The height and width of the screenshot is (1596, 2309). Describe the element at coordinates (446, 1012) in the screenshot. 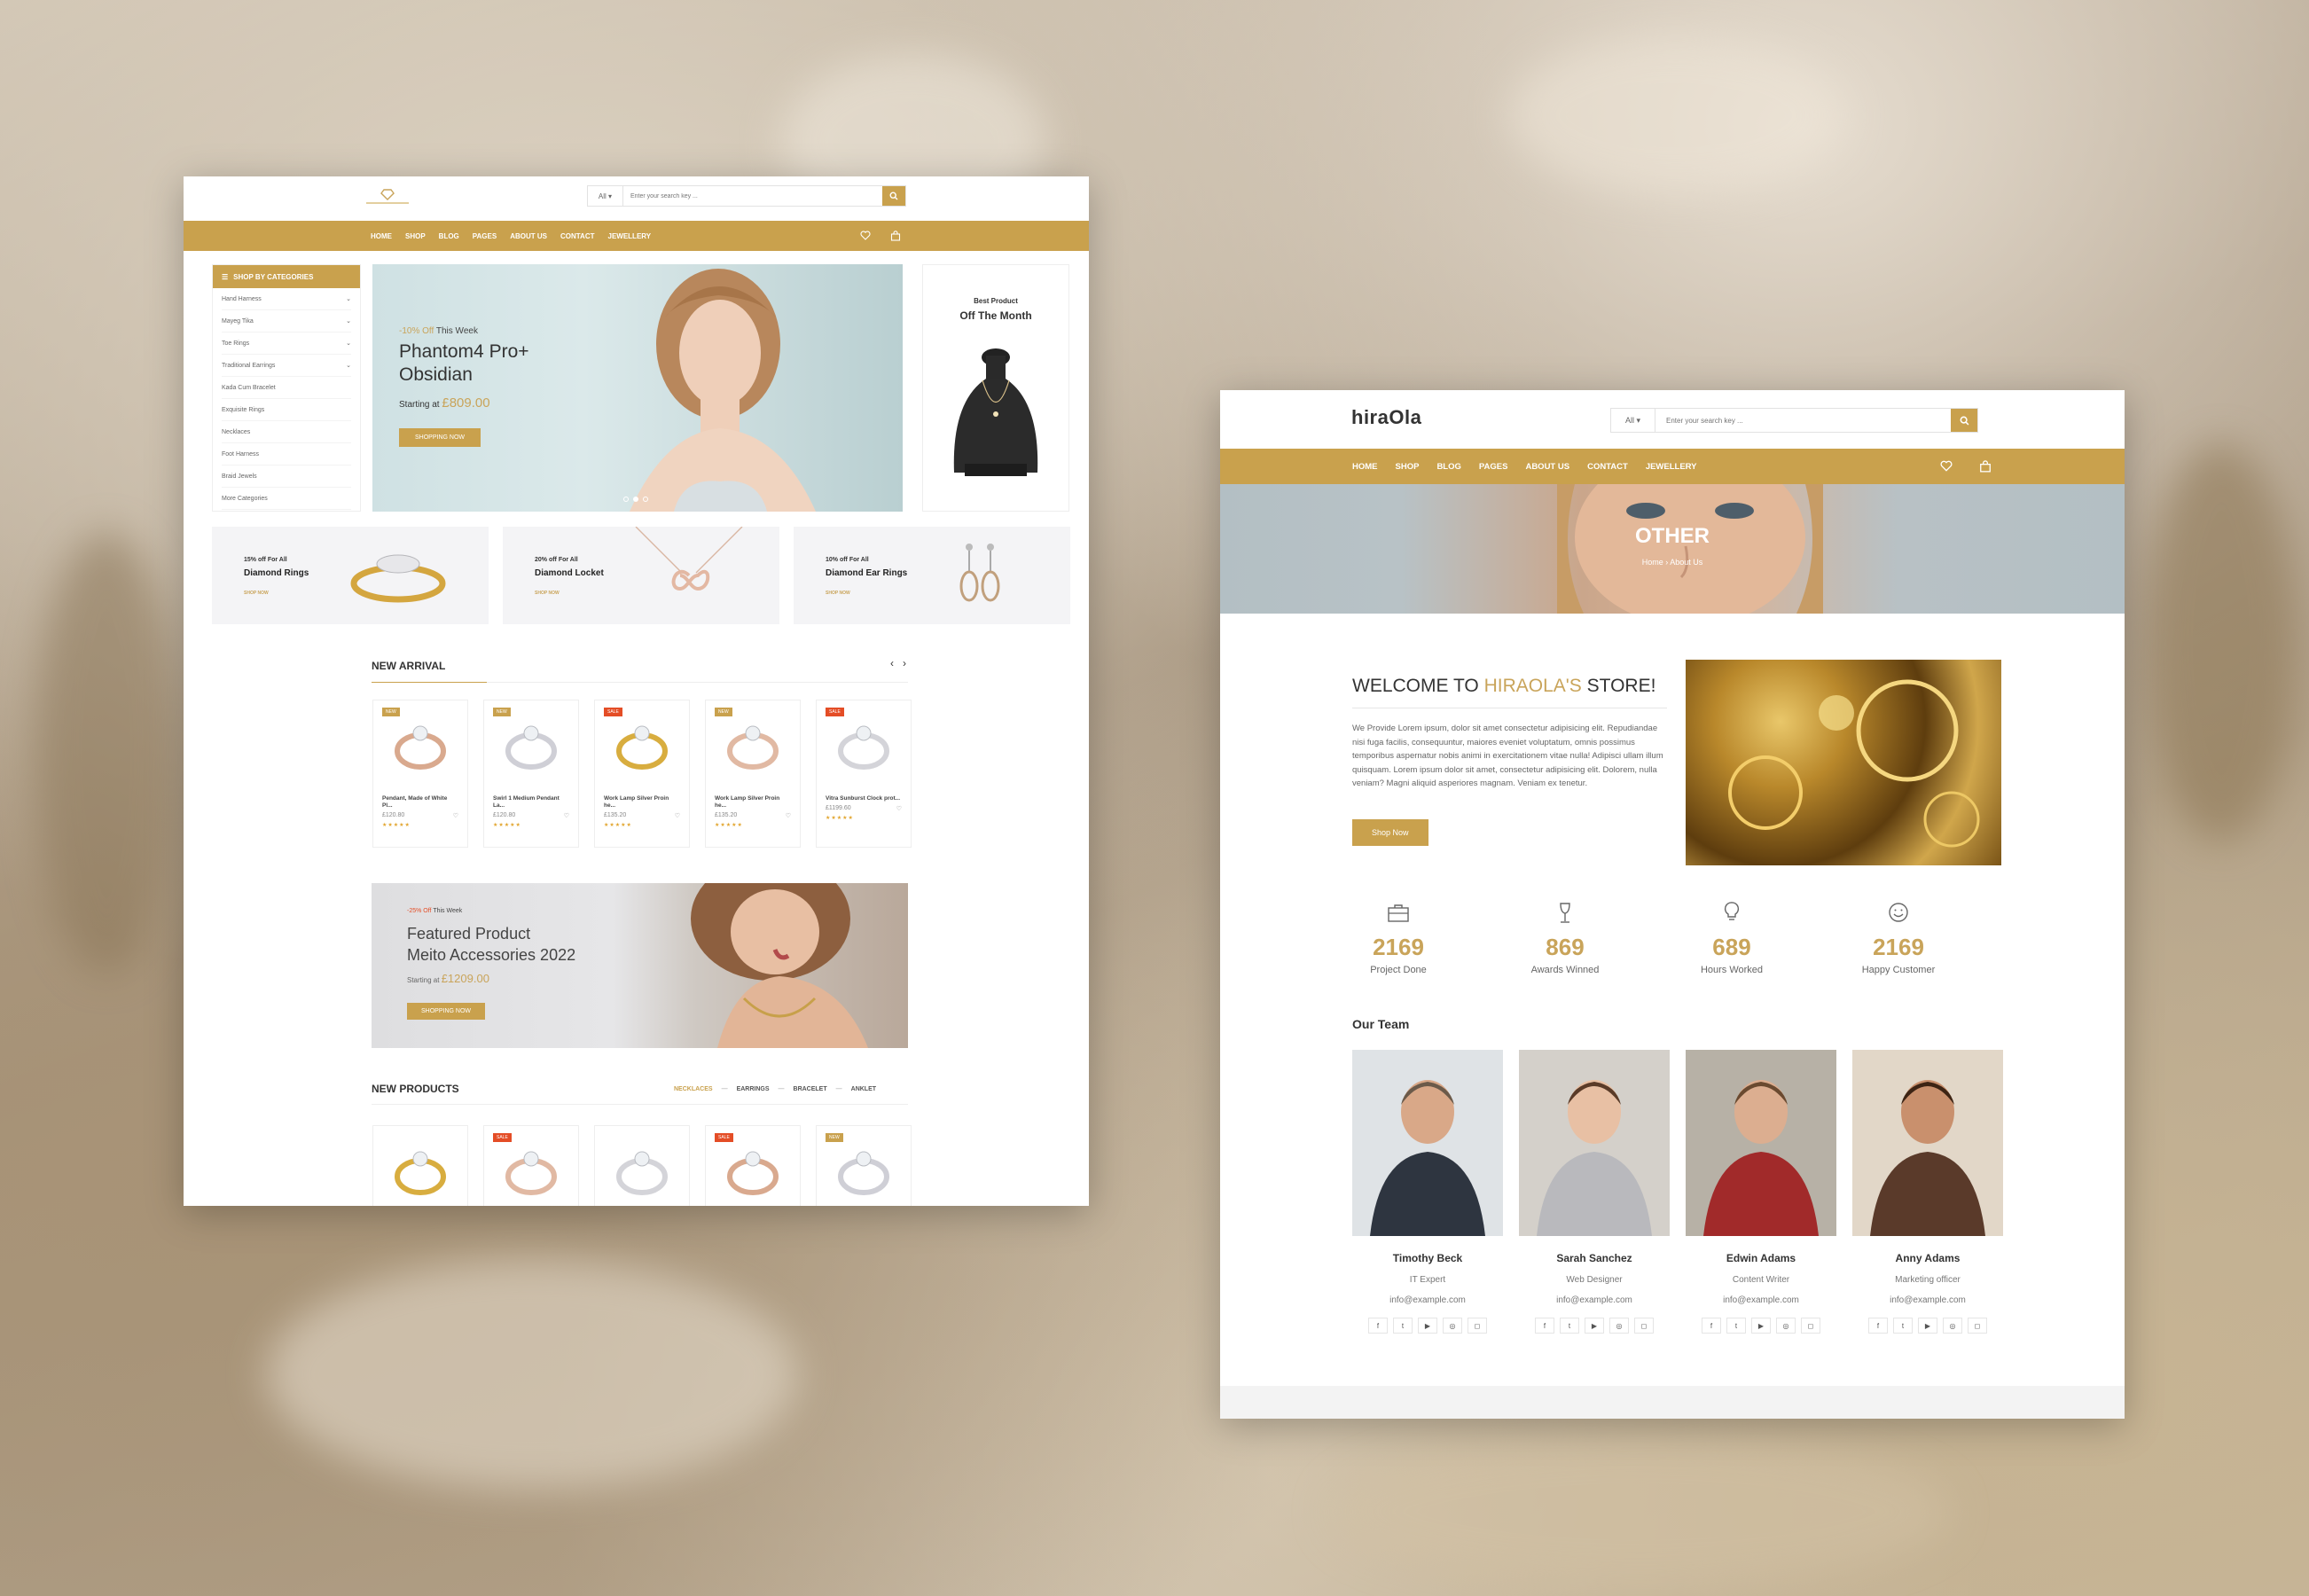

I see `featured-shop-button: SHOPPING NOW` at that location.